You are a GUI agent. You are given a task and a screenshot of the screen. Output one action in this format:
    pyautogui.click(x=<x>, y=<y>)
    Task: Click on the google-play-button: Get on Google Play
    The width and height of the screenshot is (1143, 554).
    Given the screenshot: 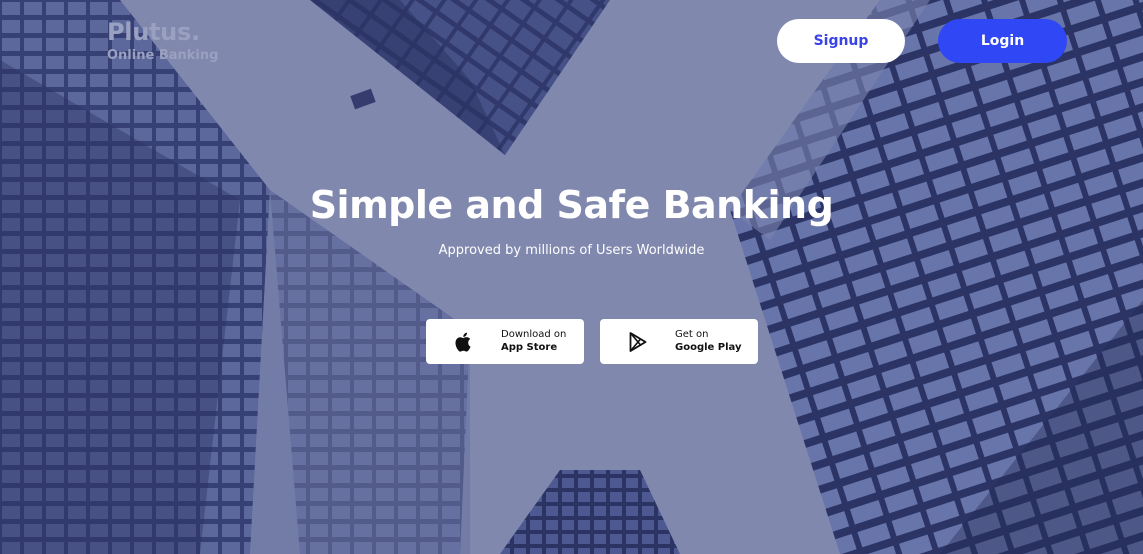 What is the action you would take?
    pyautogui.click(x=679, y=341)
    